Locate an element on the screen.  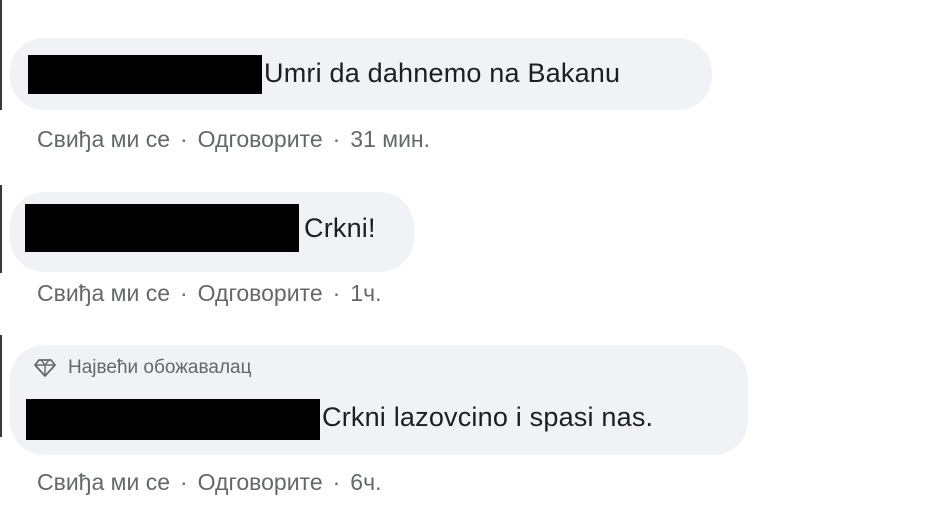
comment-text: Crkni lazovcino i spasi nas. is located at coordinates (488, 417).